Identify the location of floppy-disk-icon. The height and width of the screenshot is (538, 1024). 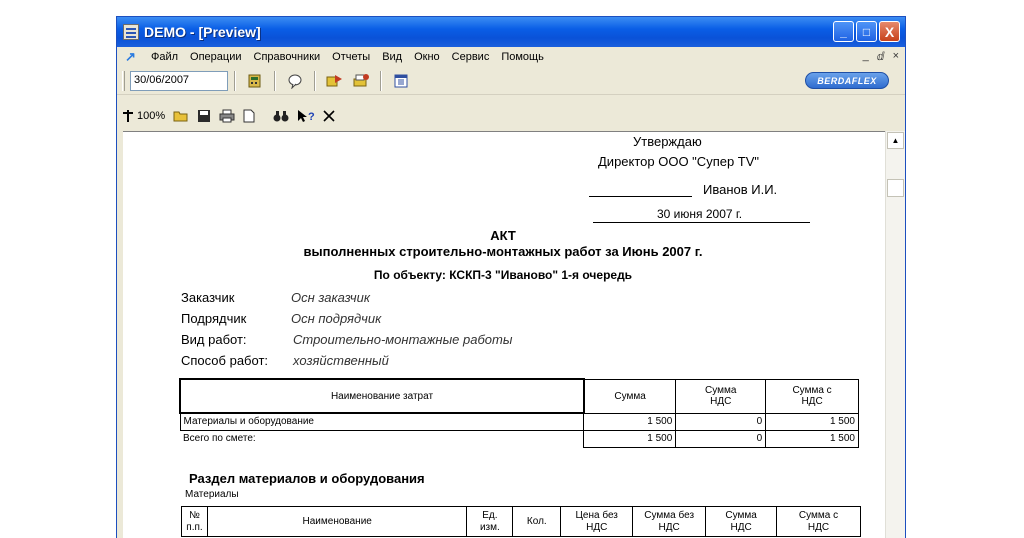
(204, 116).